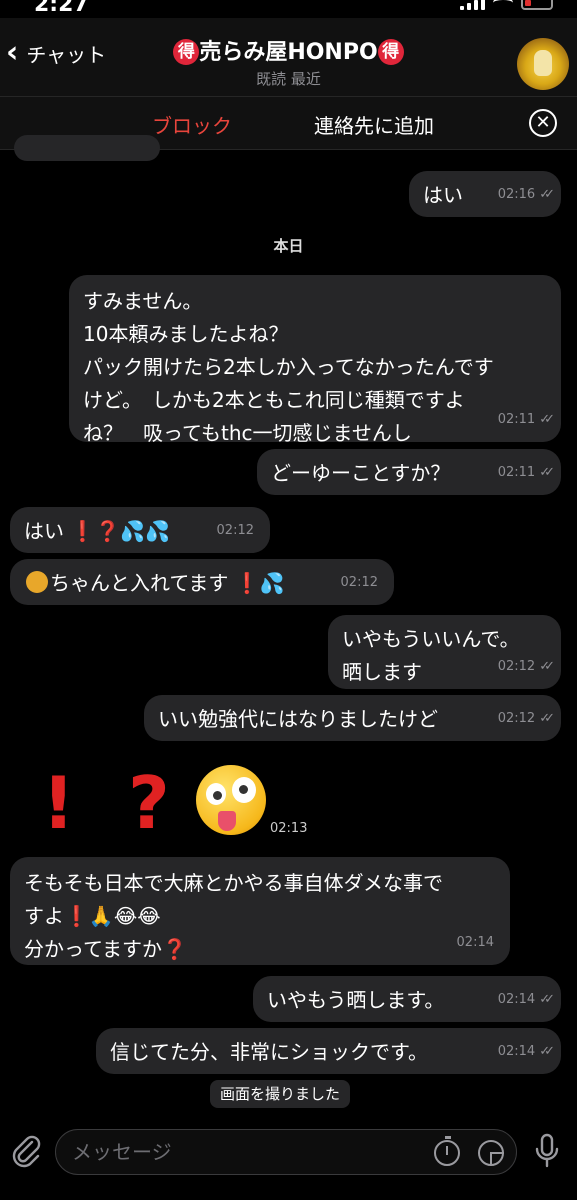 This screenshot has width=577, height=1200. Describe the element at coordinates (288, 9) in the screenshot. I see `status-bar: 2:27` at that location.